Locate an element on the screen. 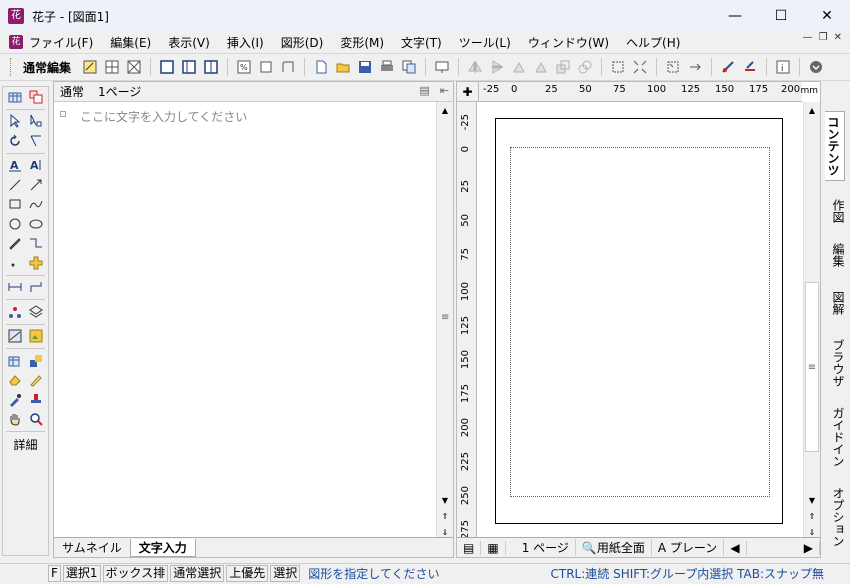  curve-icon is located at coordinates (36, 243).